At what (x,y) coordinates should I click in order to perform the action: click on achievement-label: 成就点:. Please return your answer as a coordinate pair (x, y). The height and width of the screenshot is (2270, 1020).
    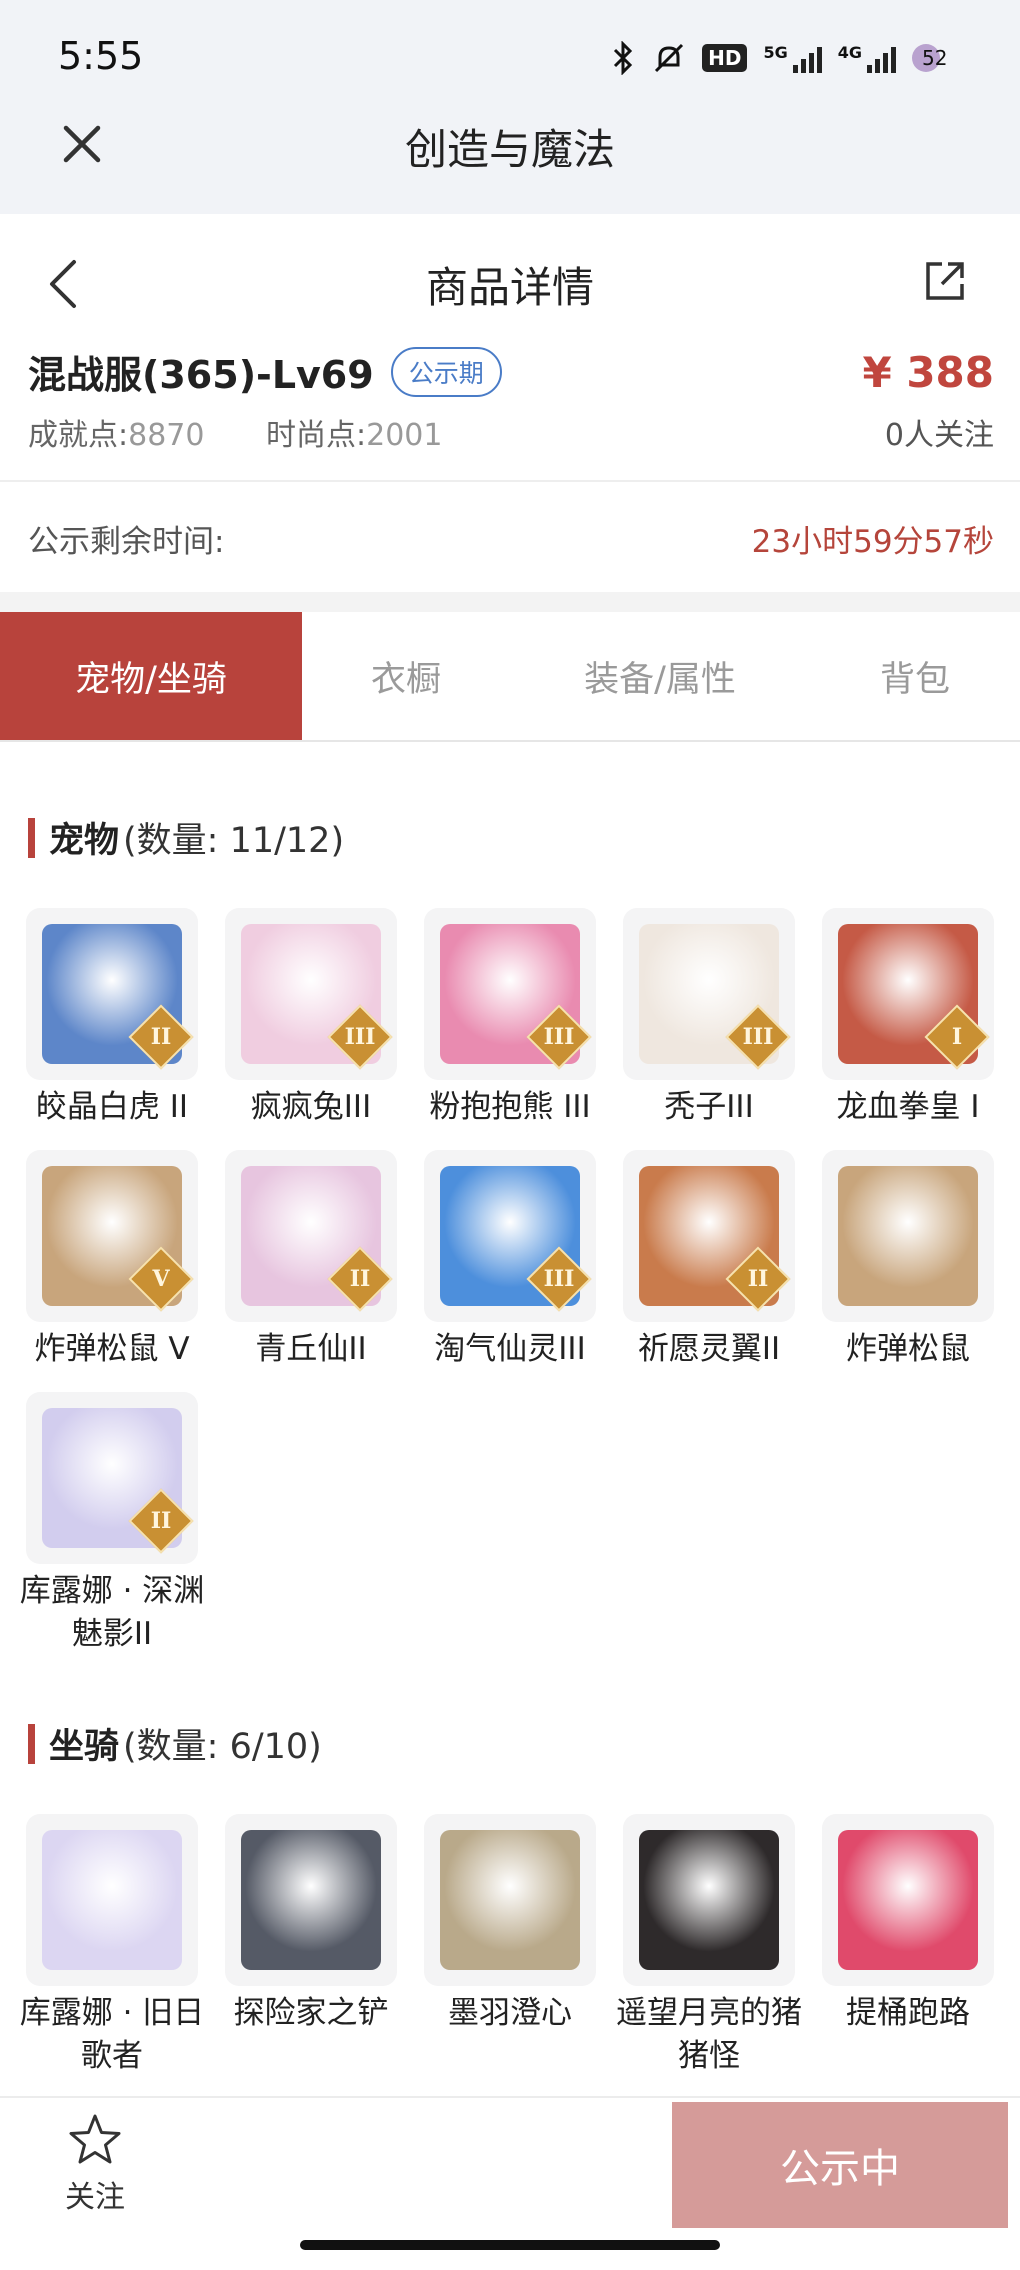
    Looking at the image, I should click on (78, 435).